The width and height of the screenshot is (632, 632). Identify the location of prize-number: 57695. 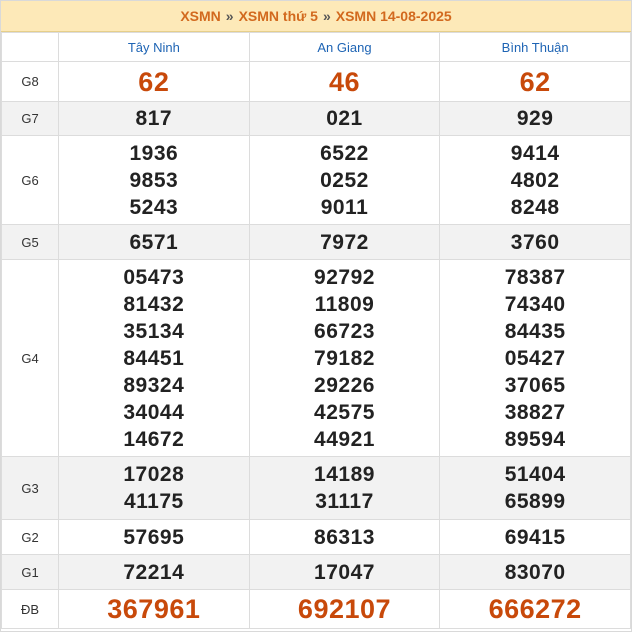
(154, 537).